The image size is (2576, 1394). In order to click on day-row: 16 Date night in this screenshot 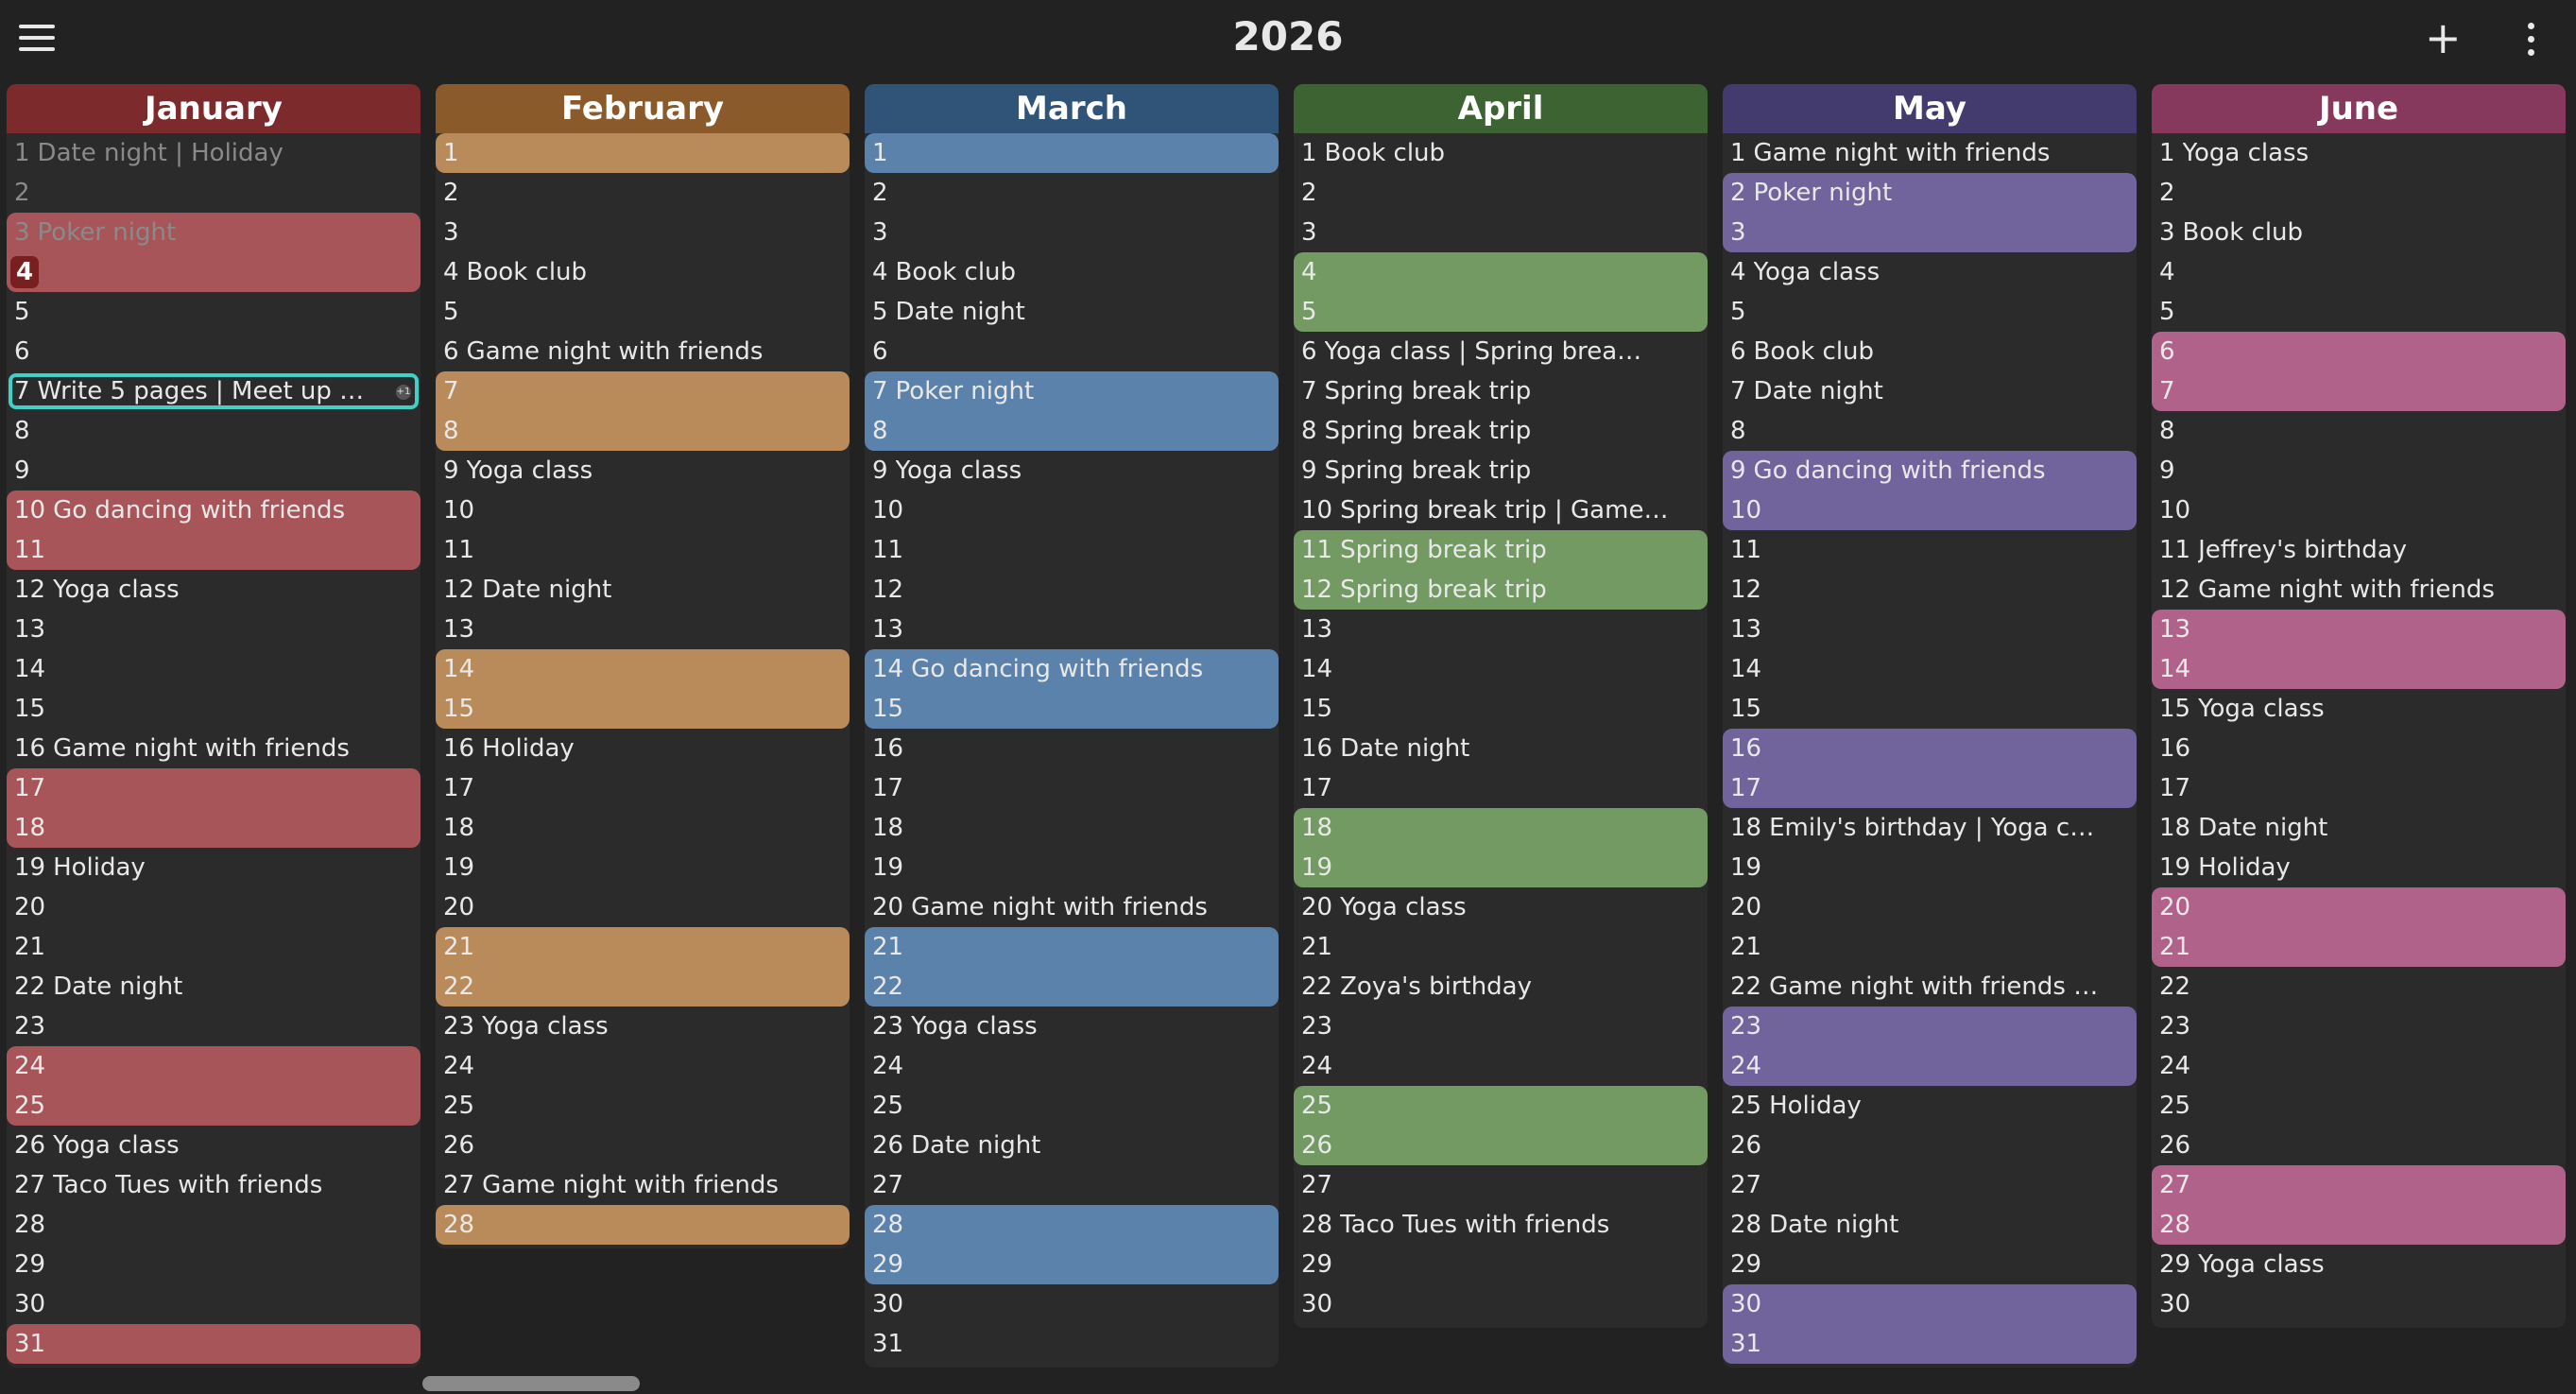, I will do `click(1501, 748)`.